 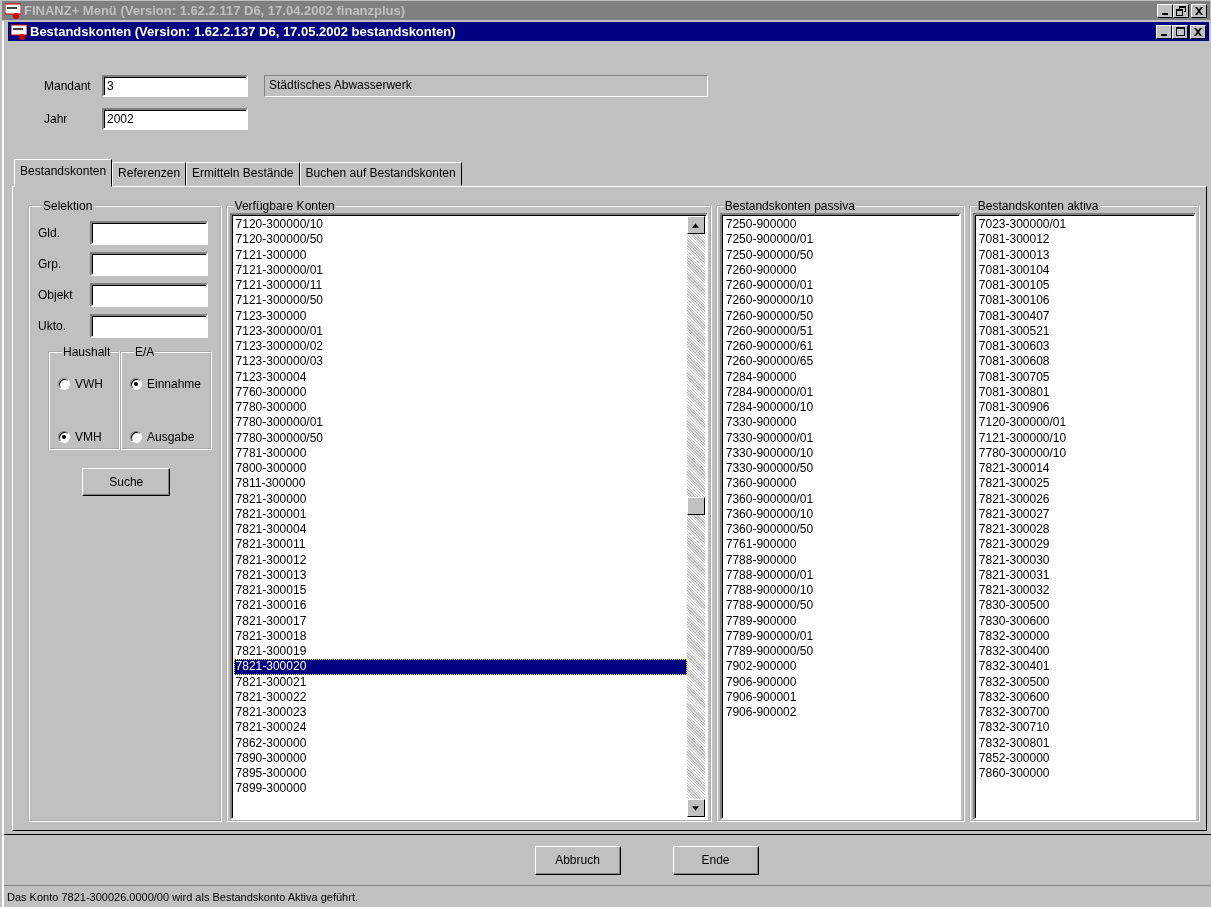 I want to click on list-item: 7781-300000, so click(x=460, y=453).